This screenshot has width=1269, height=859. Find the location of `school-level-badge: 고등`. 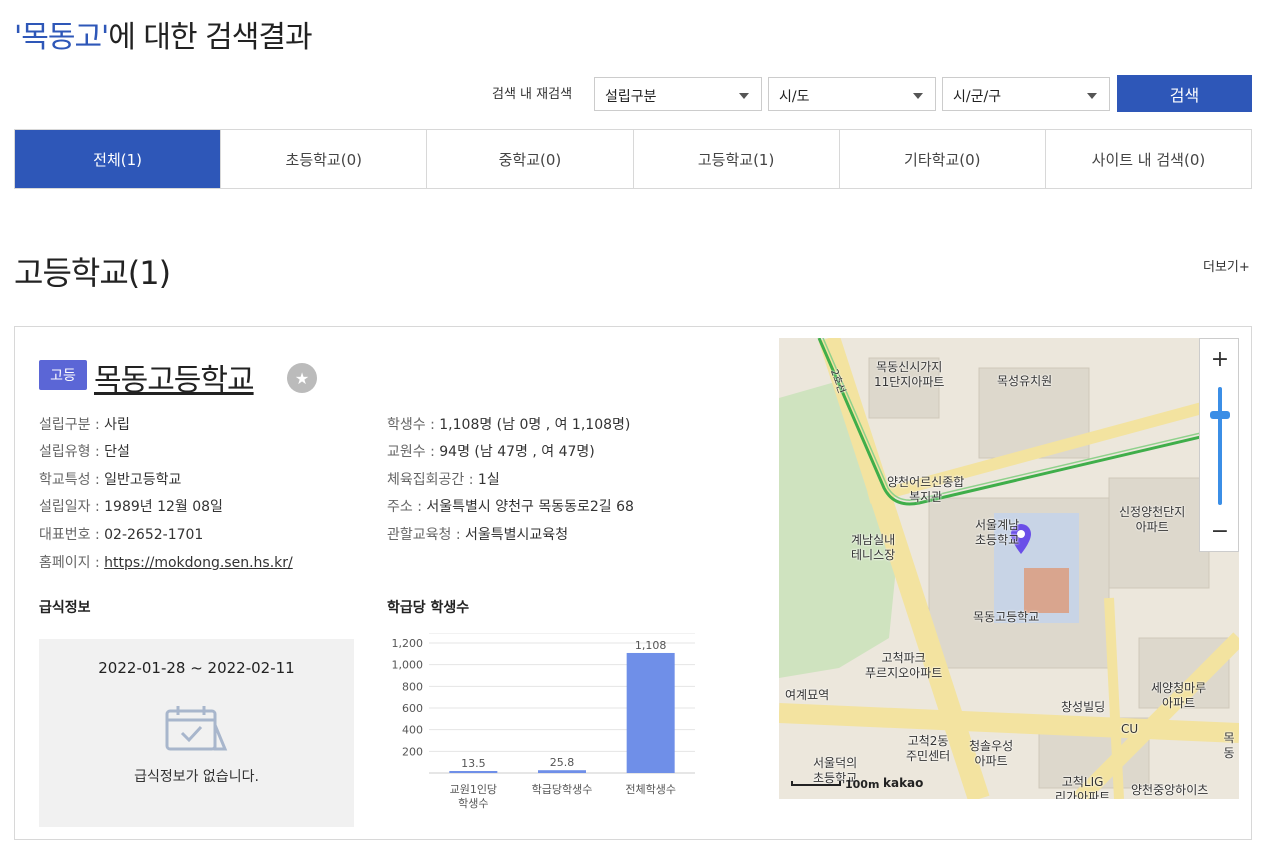

school-level-badge: 고등 is located at coordinates (63, 375).